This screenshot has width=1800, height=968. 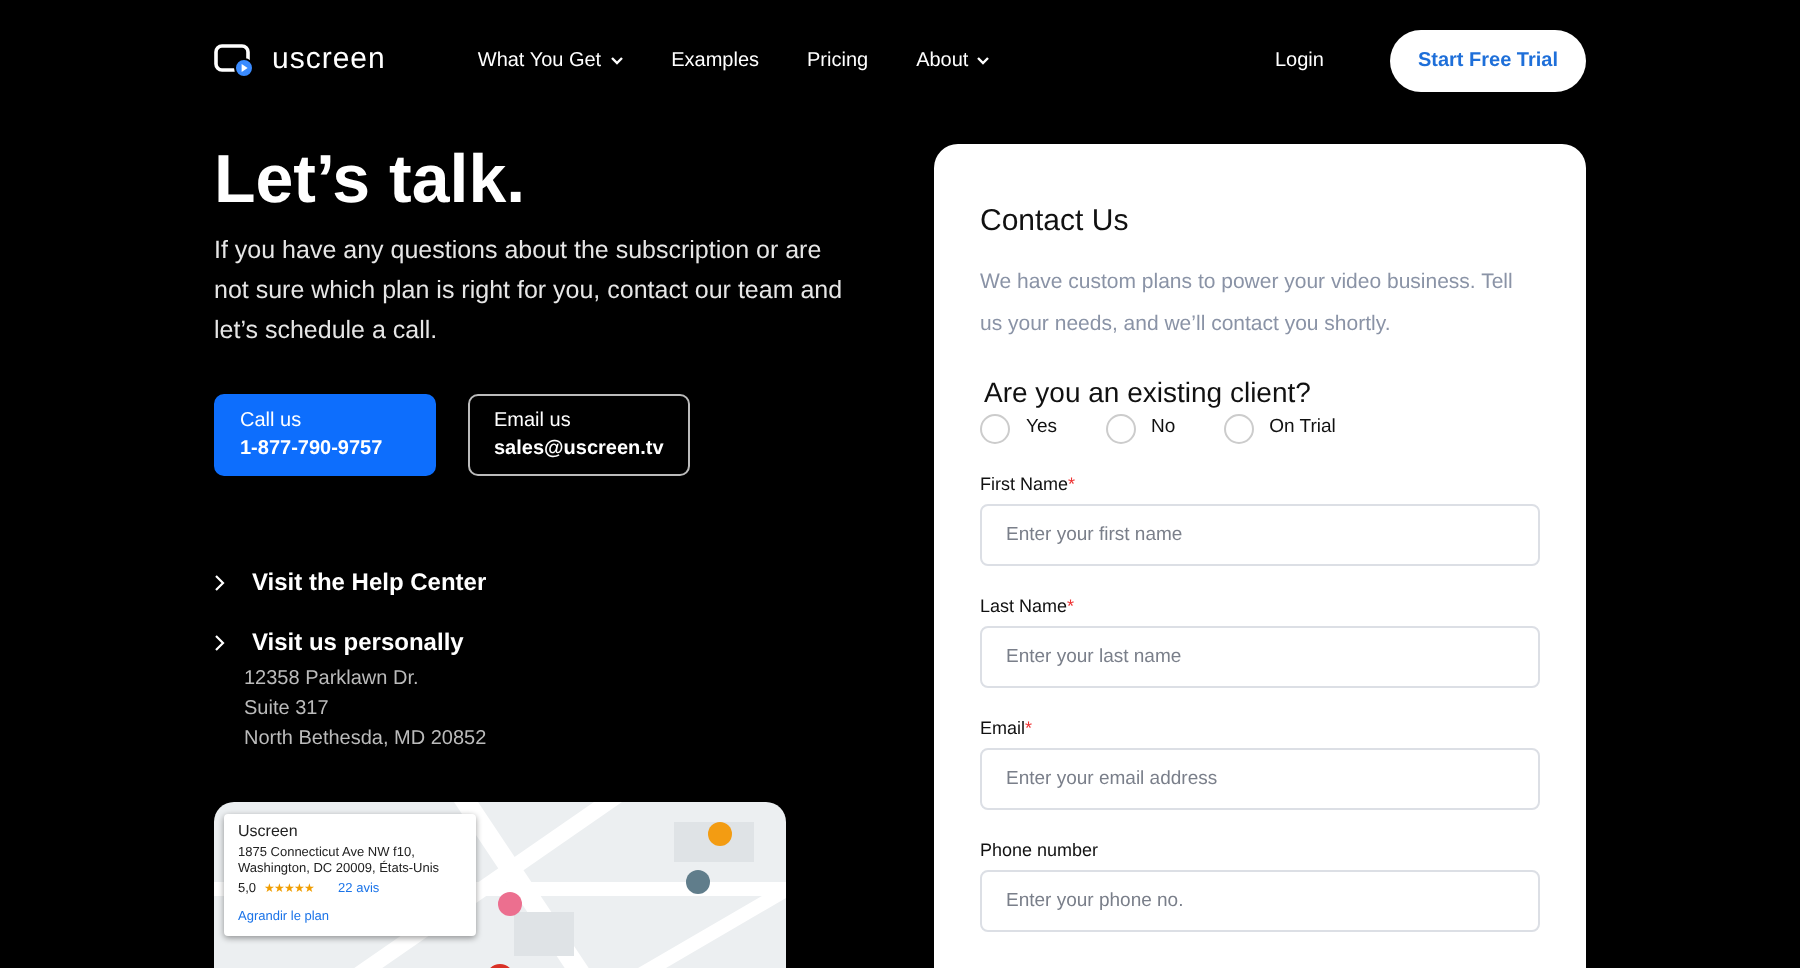 I want to click on radio-label: No, so click(x=1163, y=428).